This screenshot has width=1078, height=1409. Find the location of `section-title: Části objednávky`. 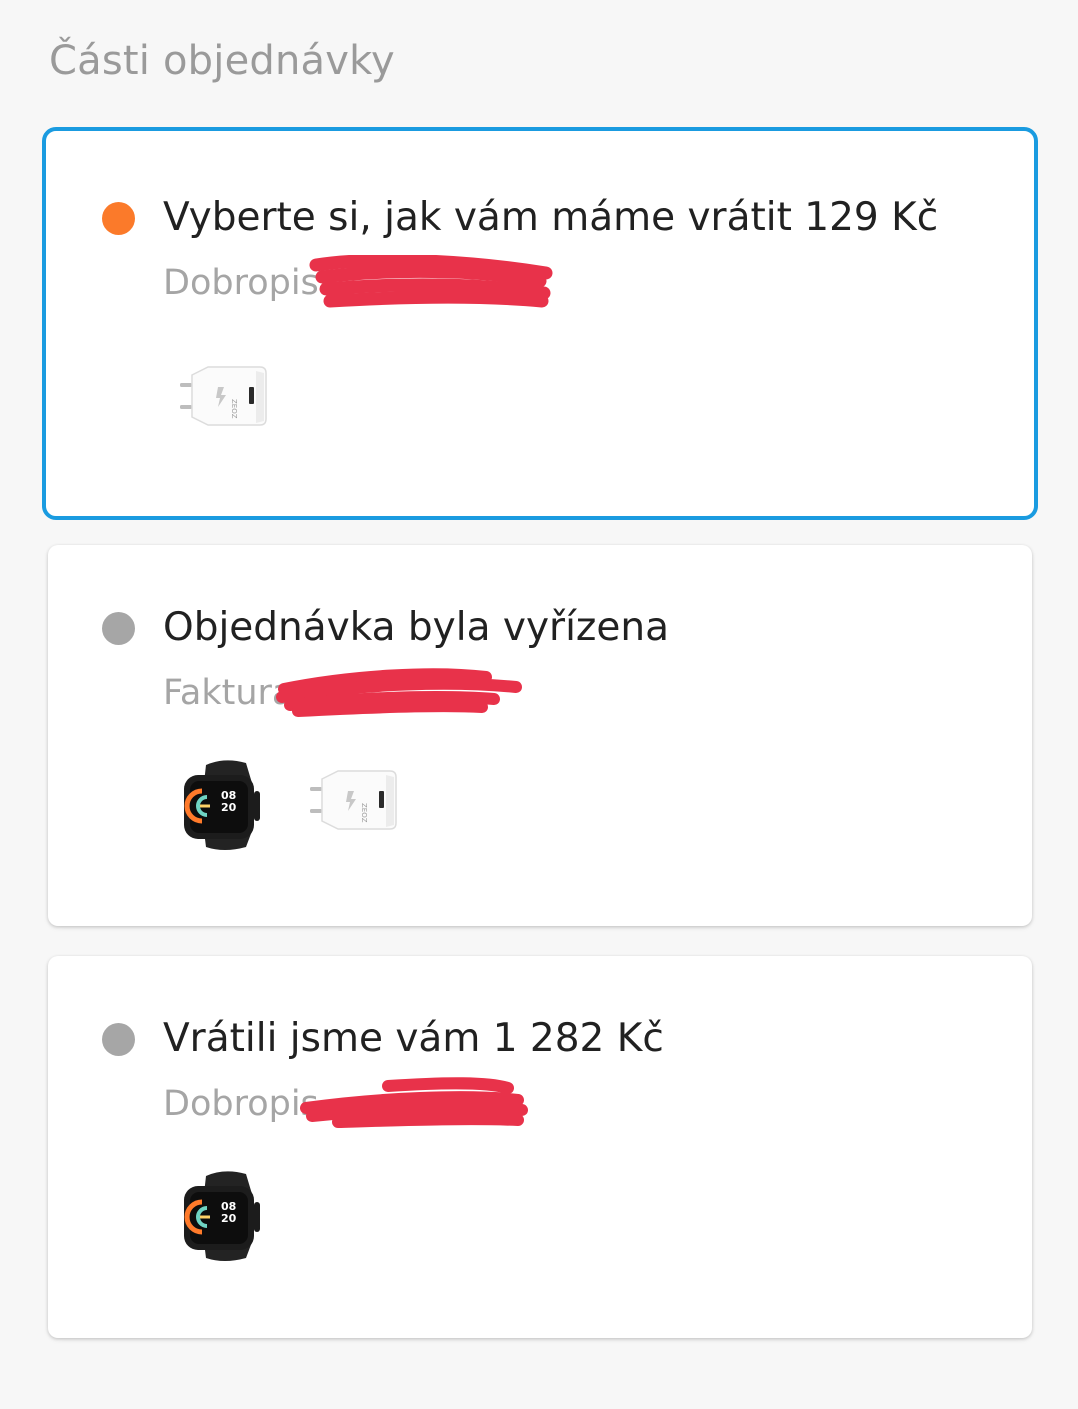

section-title: Části objednávky is located at coordinates (222, 61).